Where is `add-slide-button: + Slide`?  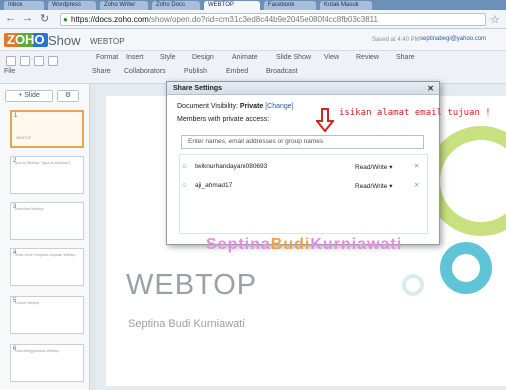 add-slide-button: + Slide is located at coordinates (29, 96).